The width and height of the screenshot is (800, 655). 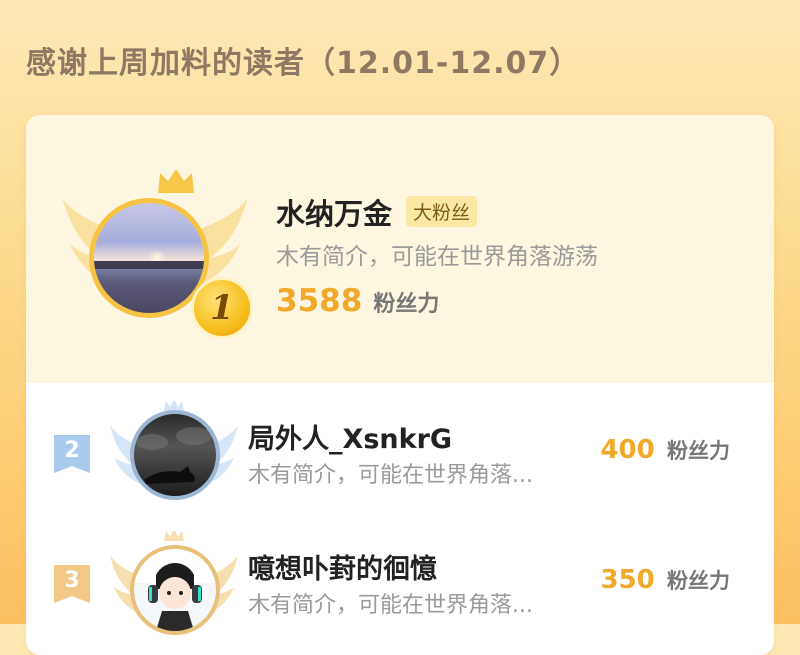 What do you see at coordinates (149, 265) in the screenshot?
I see `shoreline` at bounding box center [149, 265].